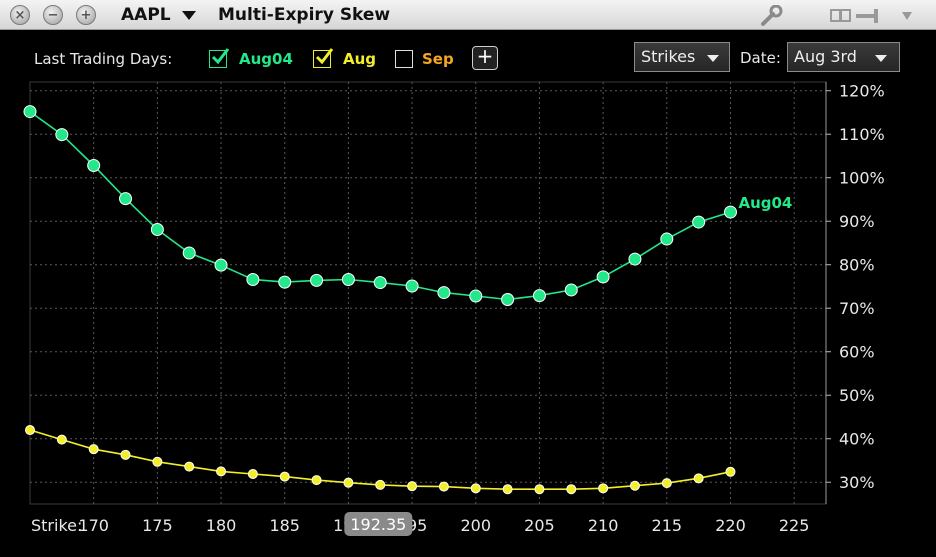 The height and width of the screenshot is (557, 936). I want to click on y-tick-label: 50%, so click(857, 395).